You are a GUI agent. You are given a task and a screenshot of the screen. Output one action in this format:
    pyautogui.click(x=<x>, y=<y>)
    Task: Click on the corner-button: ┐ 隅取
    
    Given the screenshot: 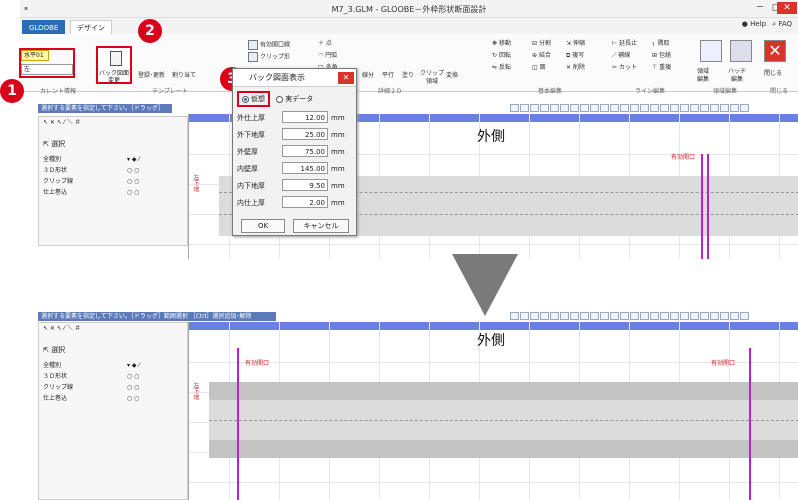 What is the action you would take?
    pyautogui.click(x=661, y=44)
    